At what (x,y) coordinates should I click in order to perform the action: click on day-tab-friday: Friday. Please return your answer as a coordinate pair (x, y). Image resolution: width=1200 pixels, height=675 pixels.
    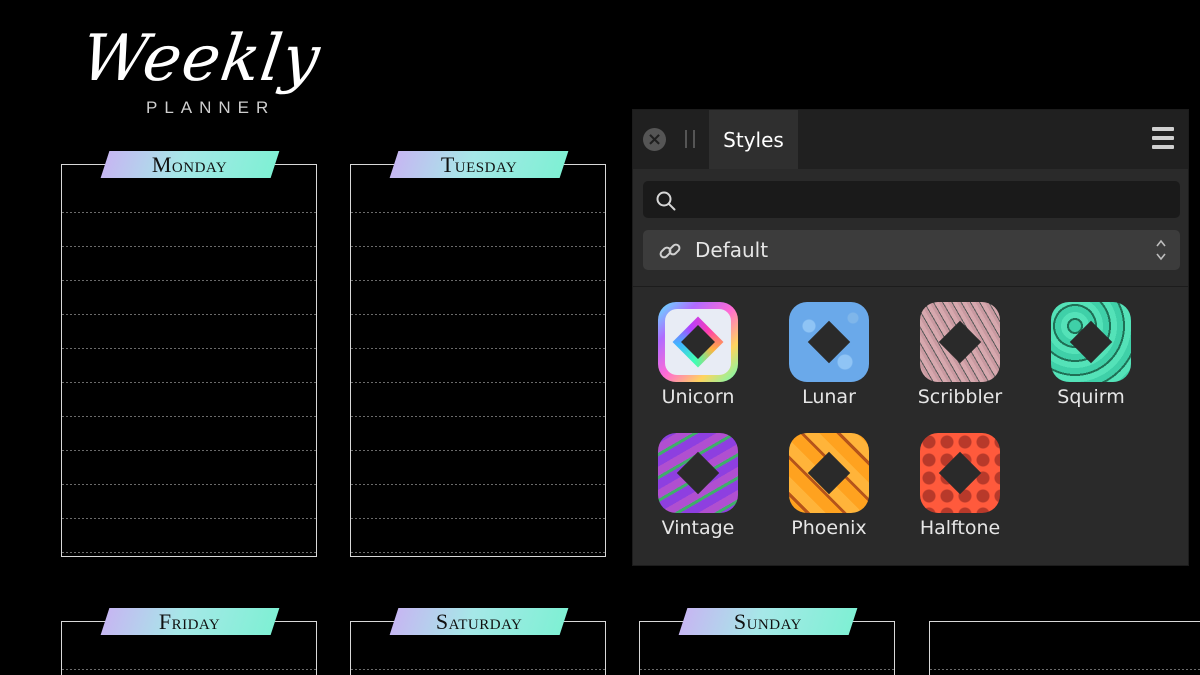
    Looking at the image, I should click on (190, 621).